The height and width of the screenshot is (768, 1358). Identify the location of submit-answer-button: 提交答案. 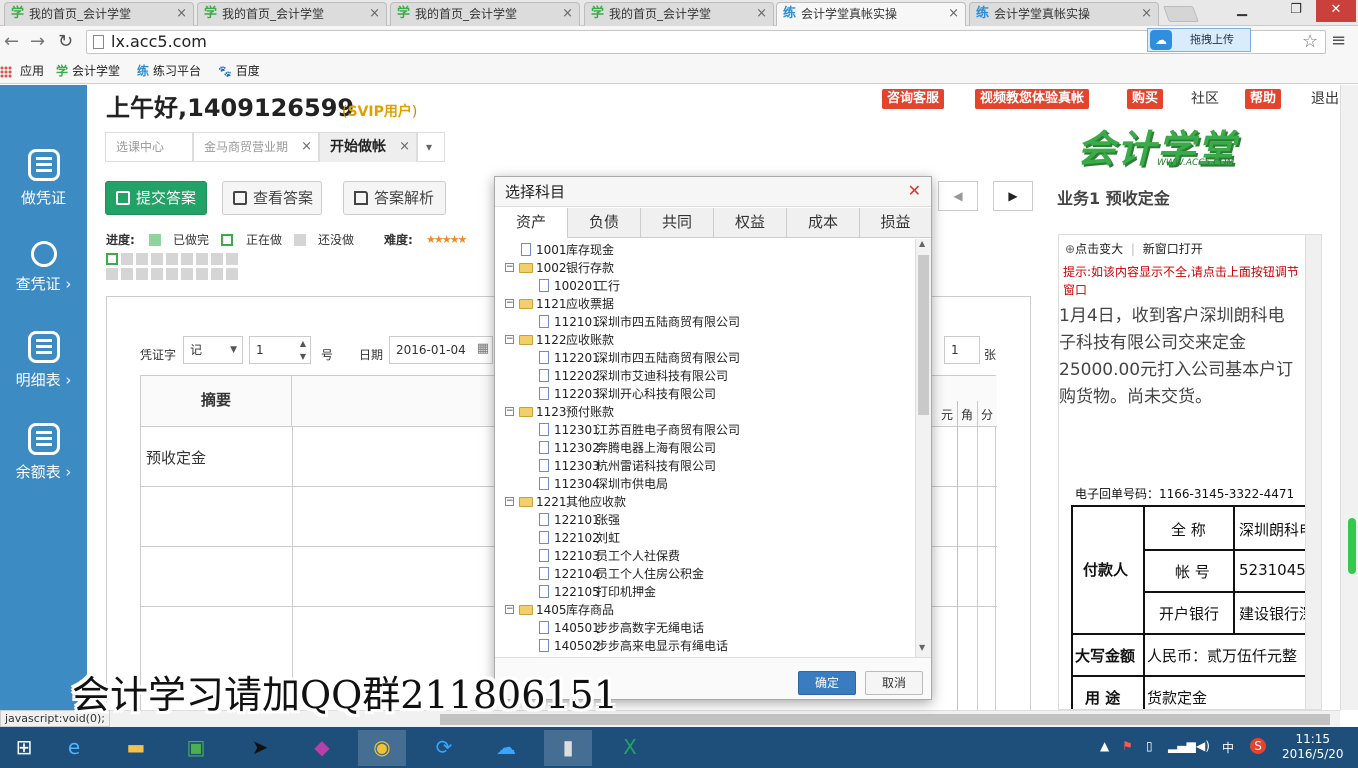
(156, 198).